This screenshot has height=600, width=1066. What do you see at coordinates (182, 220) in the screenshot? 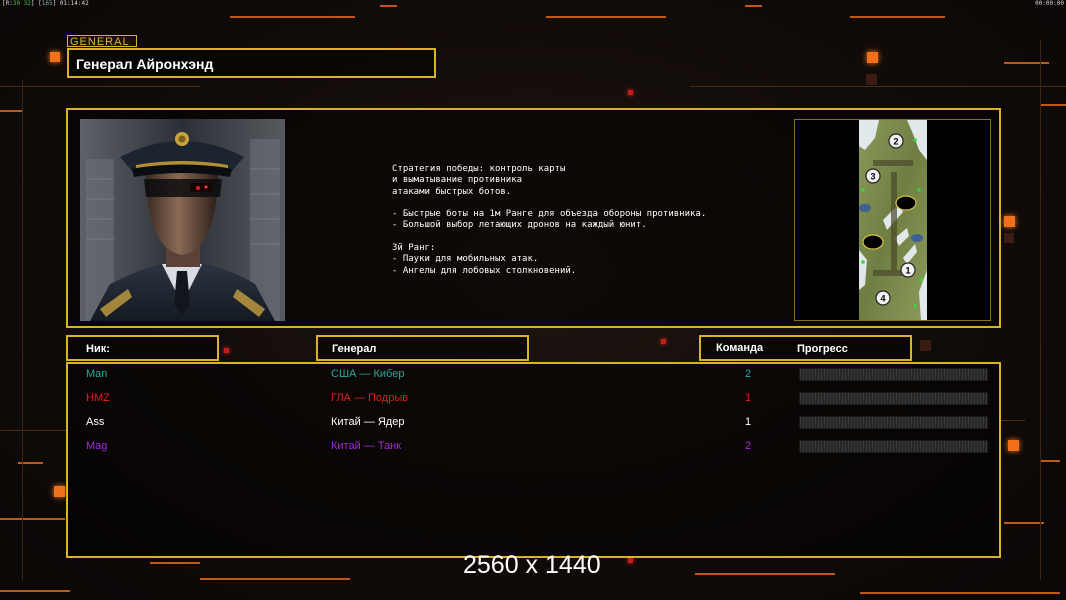
I see `general-portrait` at bounding box center [182, 220].